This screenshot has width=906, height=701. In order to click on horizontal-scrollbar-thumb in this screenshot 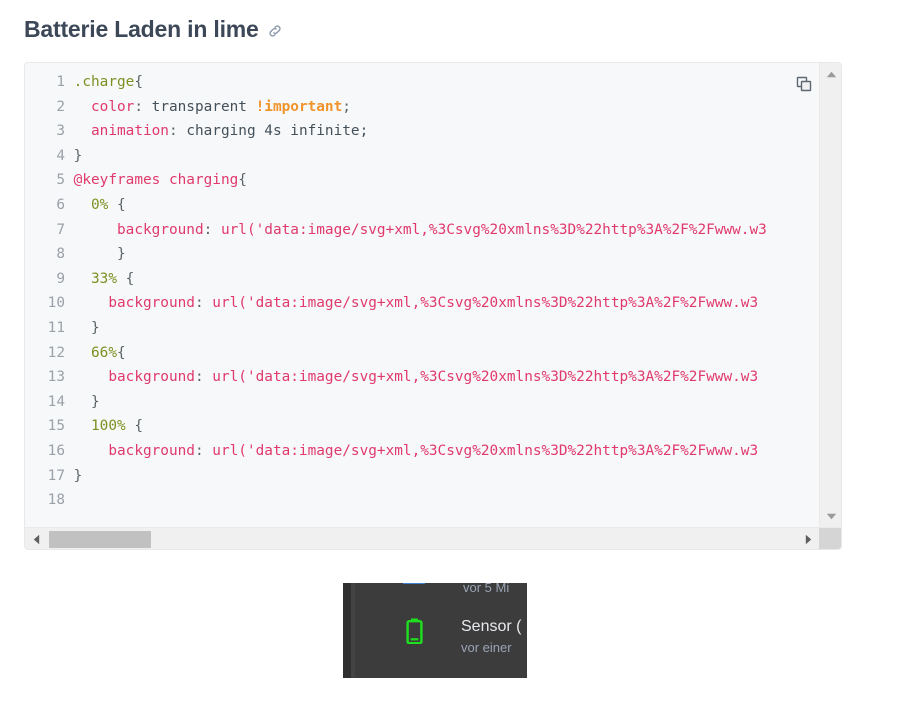, I will do `click(100, 539)`.